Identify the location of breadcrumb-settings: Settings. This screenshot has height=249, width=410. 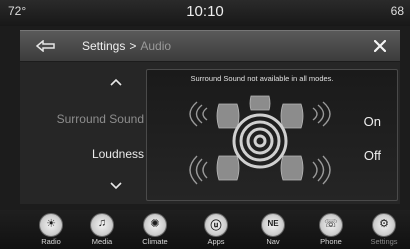
(103, 46).